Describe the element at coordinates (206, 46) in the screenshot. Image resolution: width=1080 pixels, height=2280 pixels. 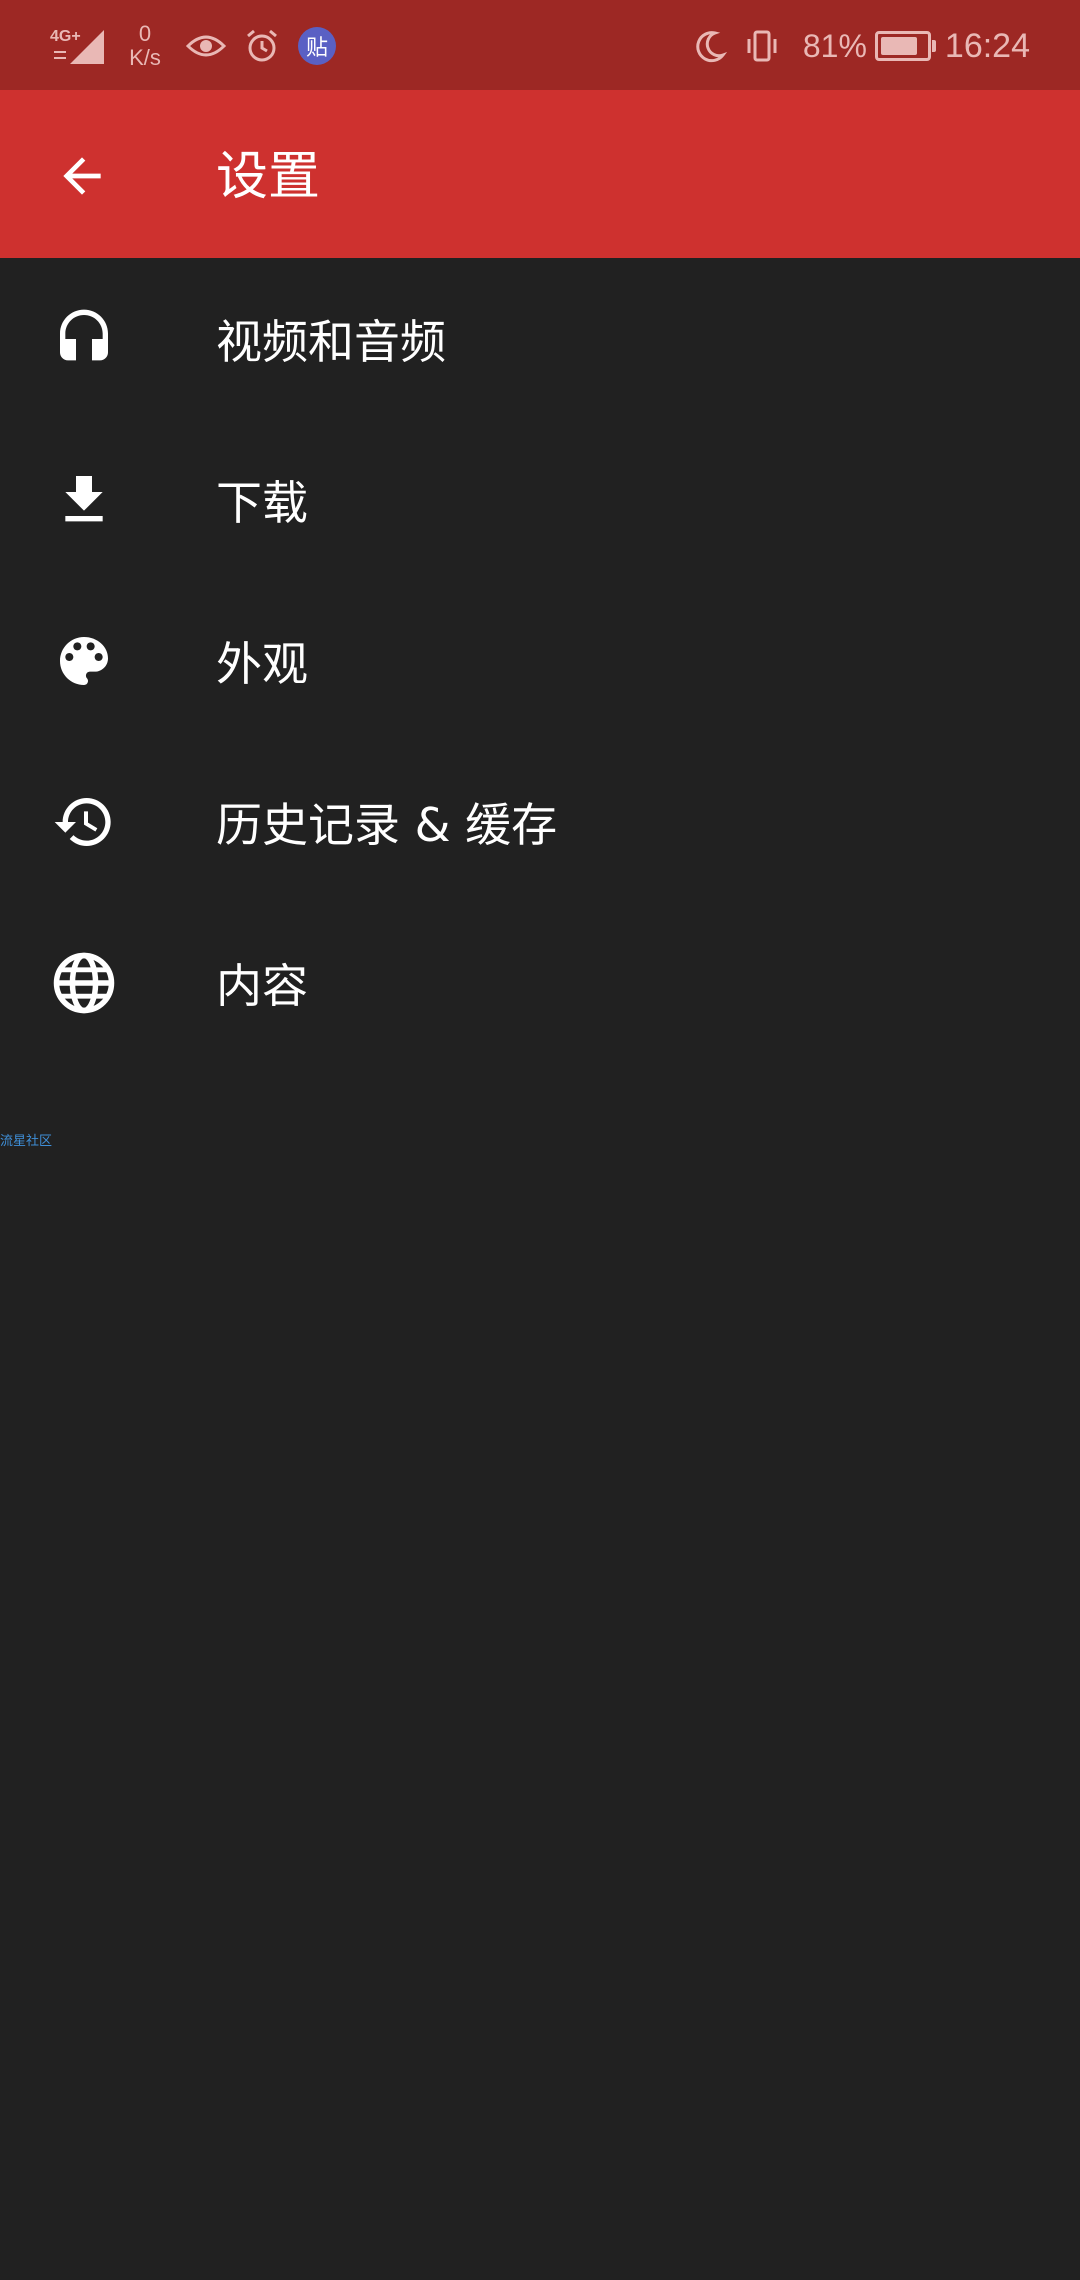
I see `eye-icon` at that location.